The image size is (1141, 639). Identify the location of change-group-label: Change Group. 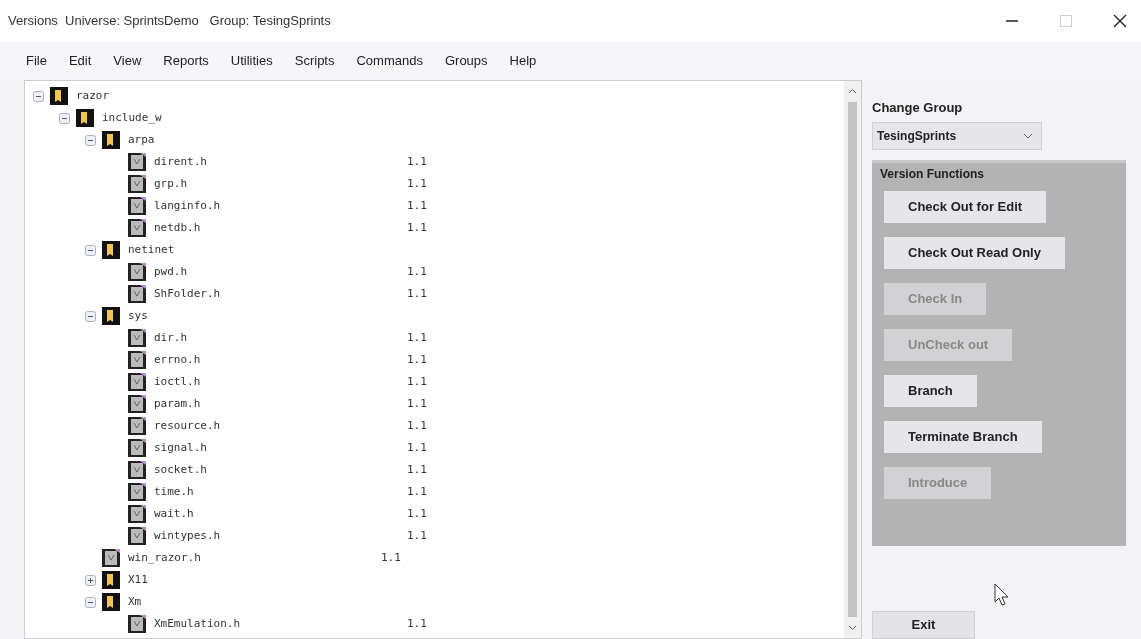
(918, 108).